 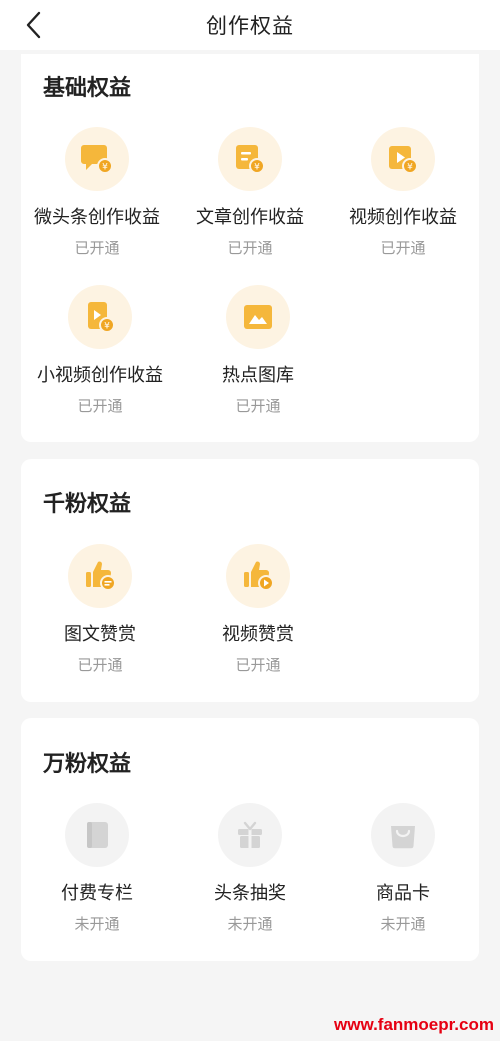 What do you see at coordinates (258, 609) in the screenshot?
I see `right-item-video-tip: 视频赞赏 已开通` at bounding box center [258, 609].